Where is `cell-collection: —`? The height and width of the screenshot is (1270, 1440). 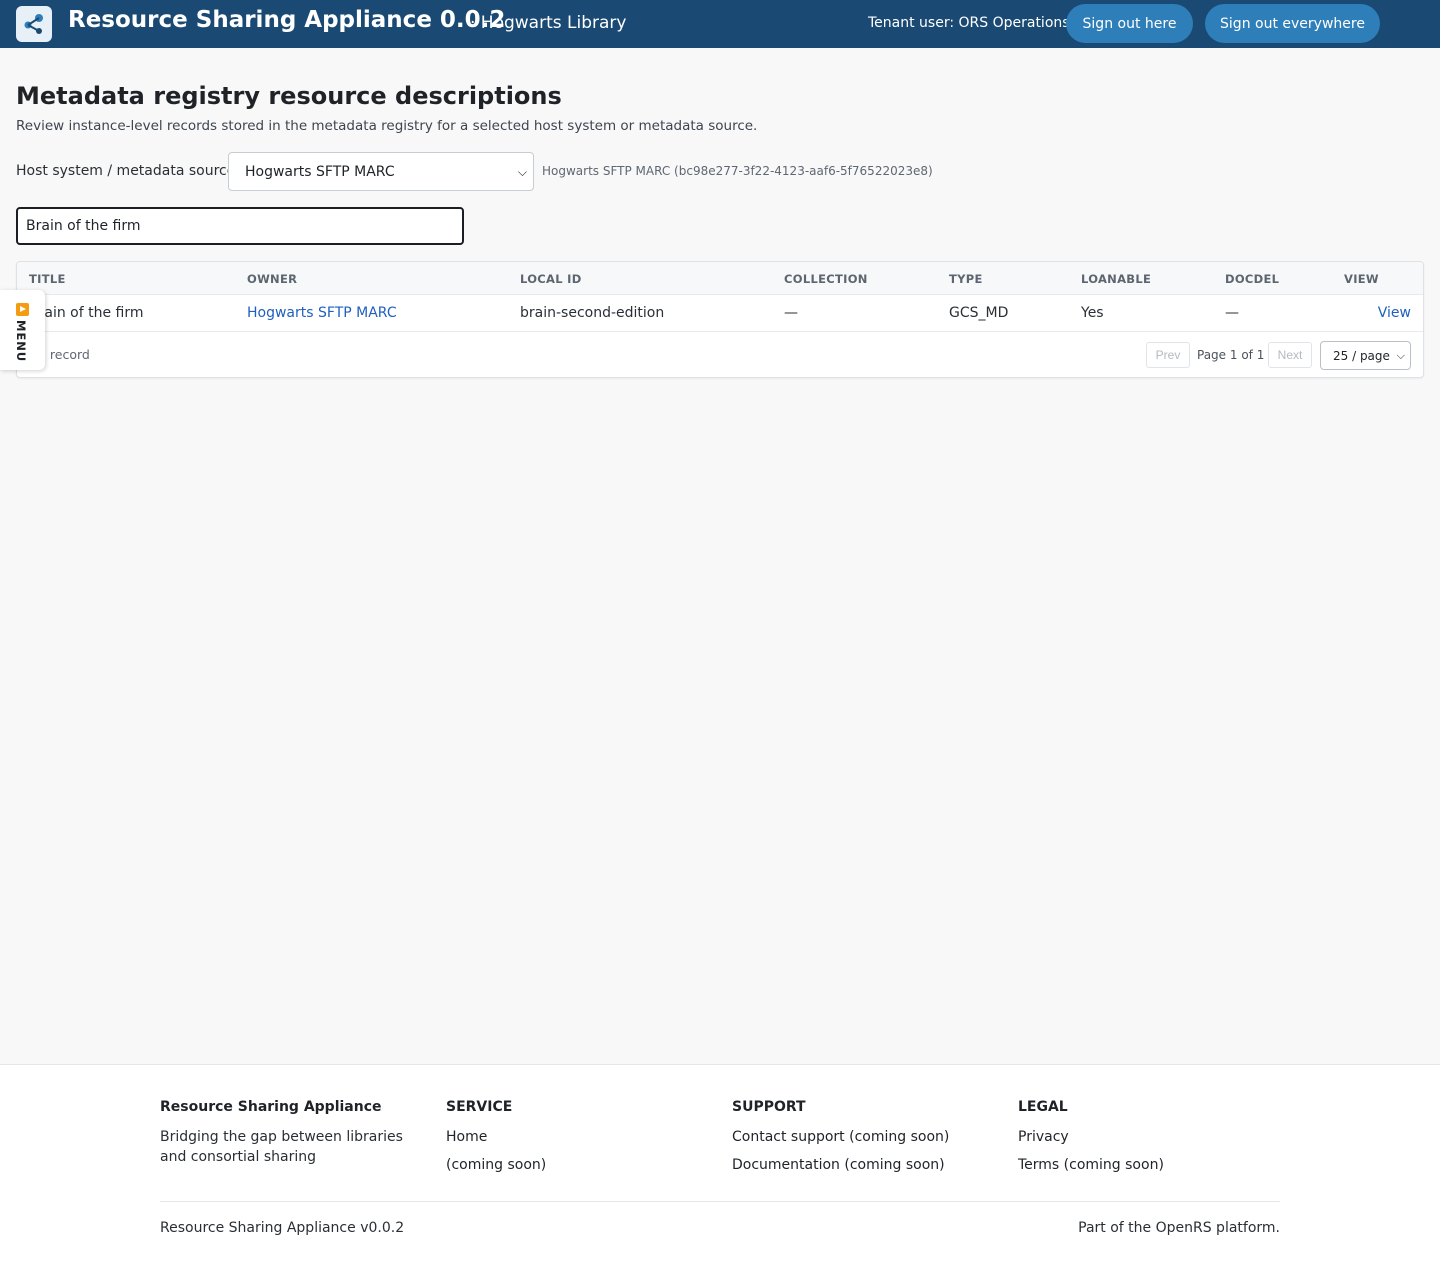 cell-collection: — is located at coordinates (791, 313).